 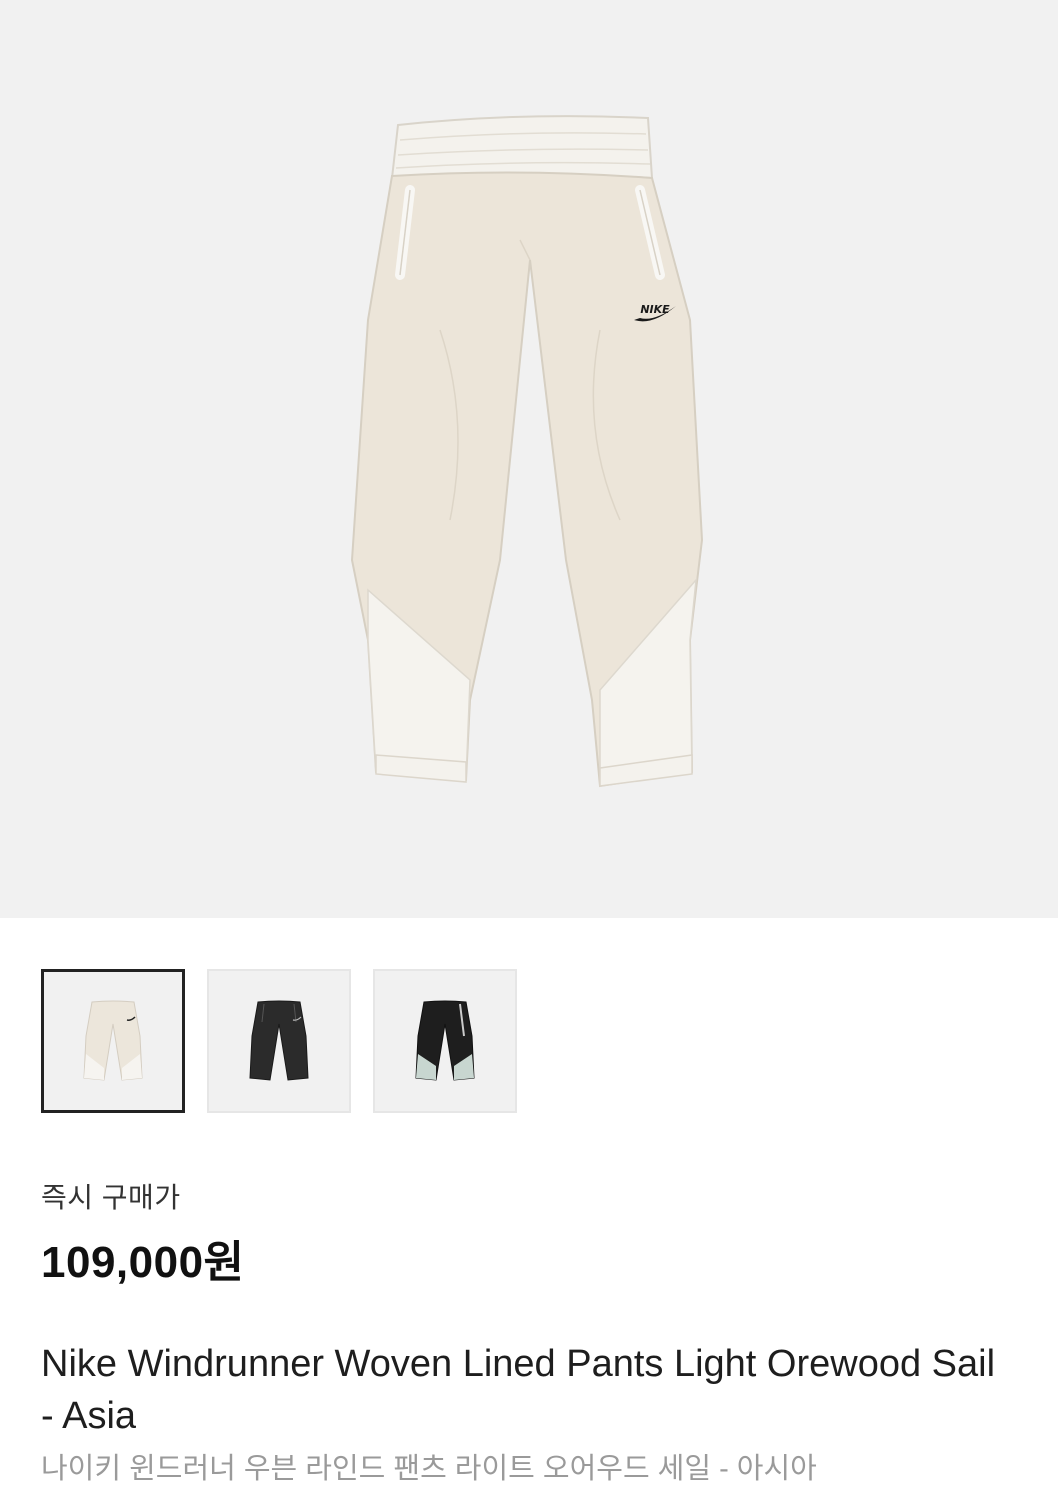 I want to click on thumbnail-black-grey, so click(x=445, y=1041).